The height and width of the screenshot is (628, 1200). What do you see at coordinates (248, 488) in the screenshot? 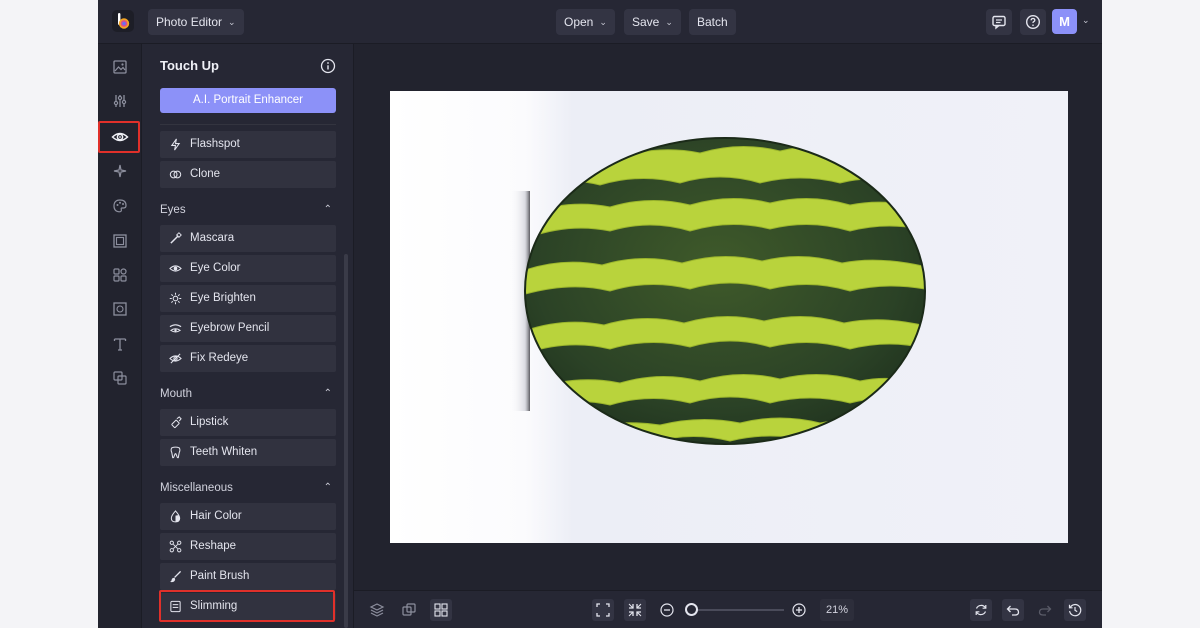
I see `section-miscellaneous: Miscellaneous ⌃` at bounding box center [248, 488].